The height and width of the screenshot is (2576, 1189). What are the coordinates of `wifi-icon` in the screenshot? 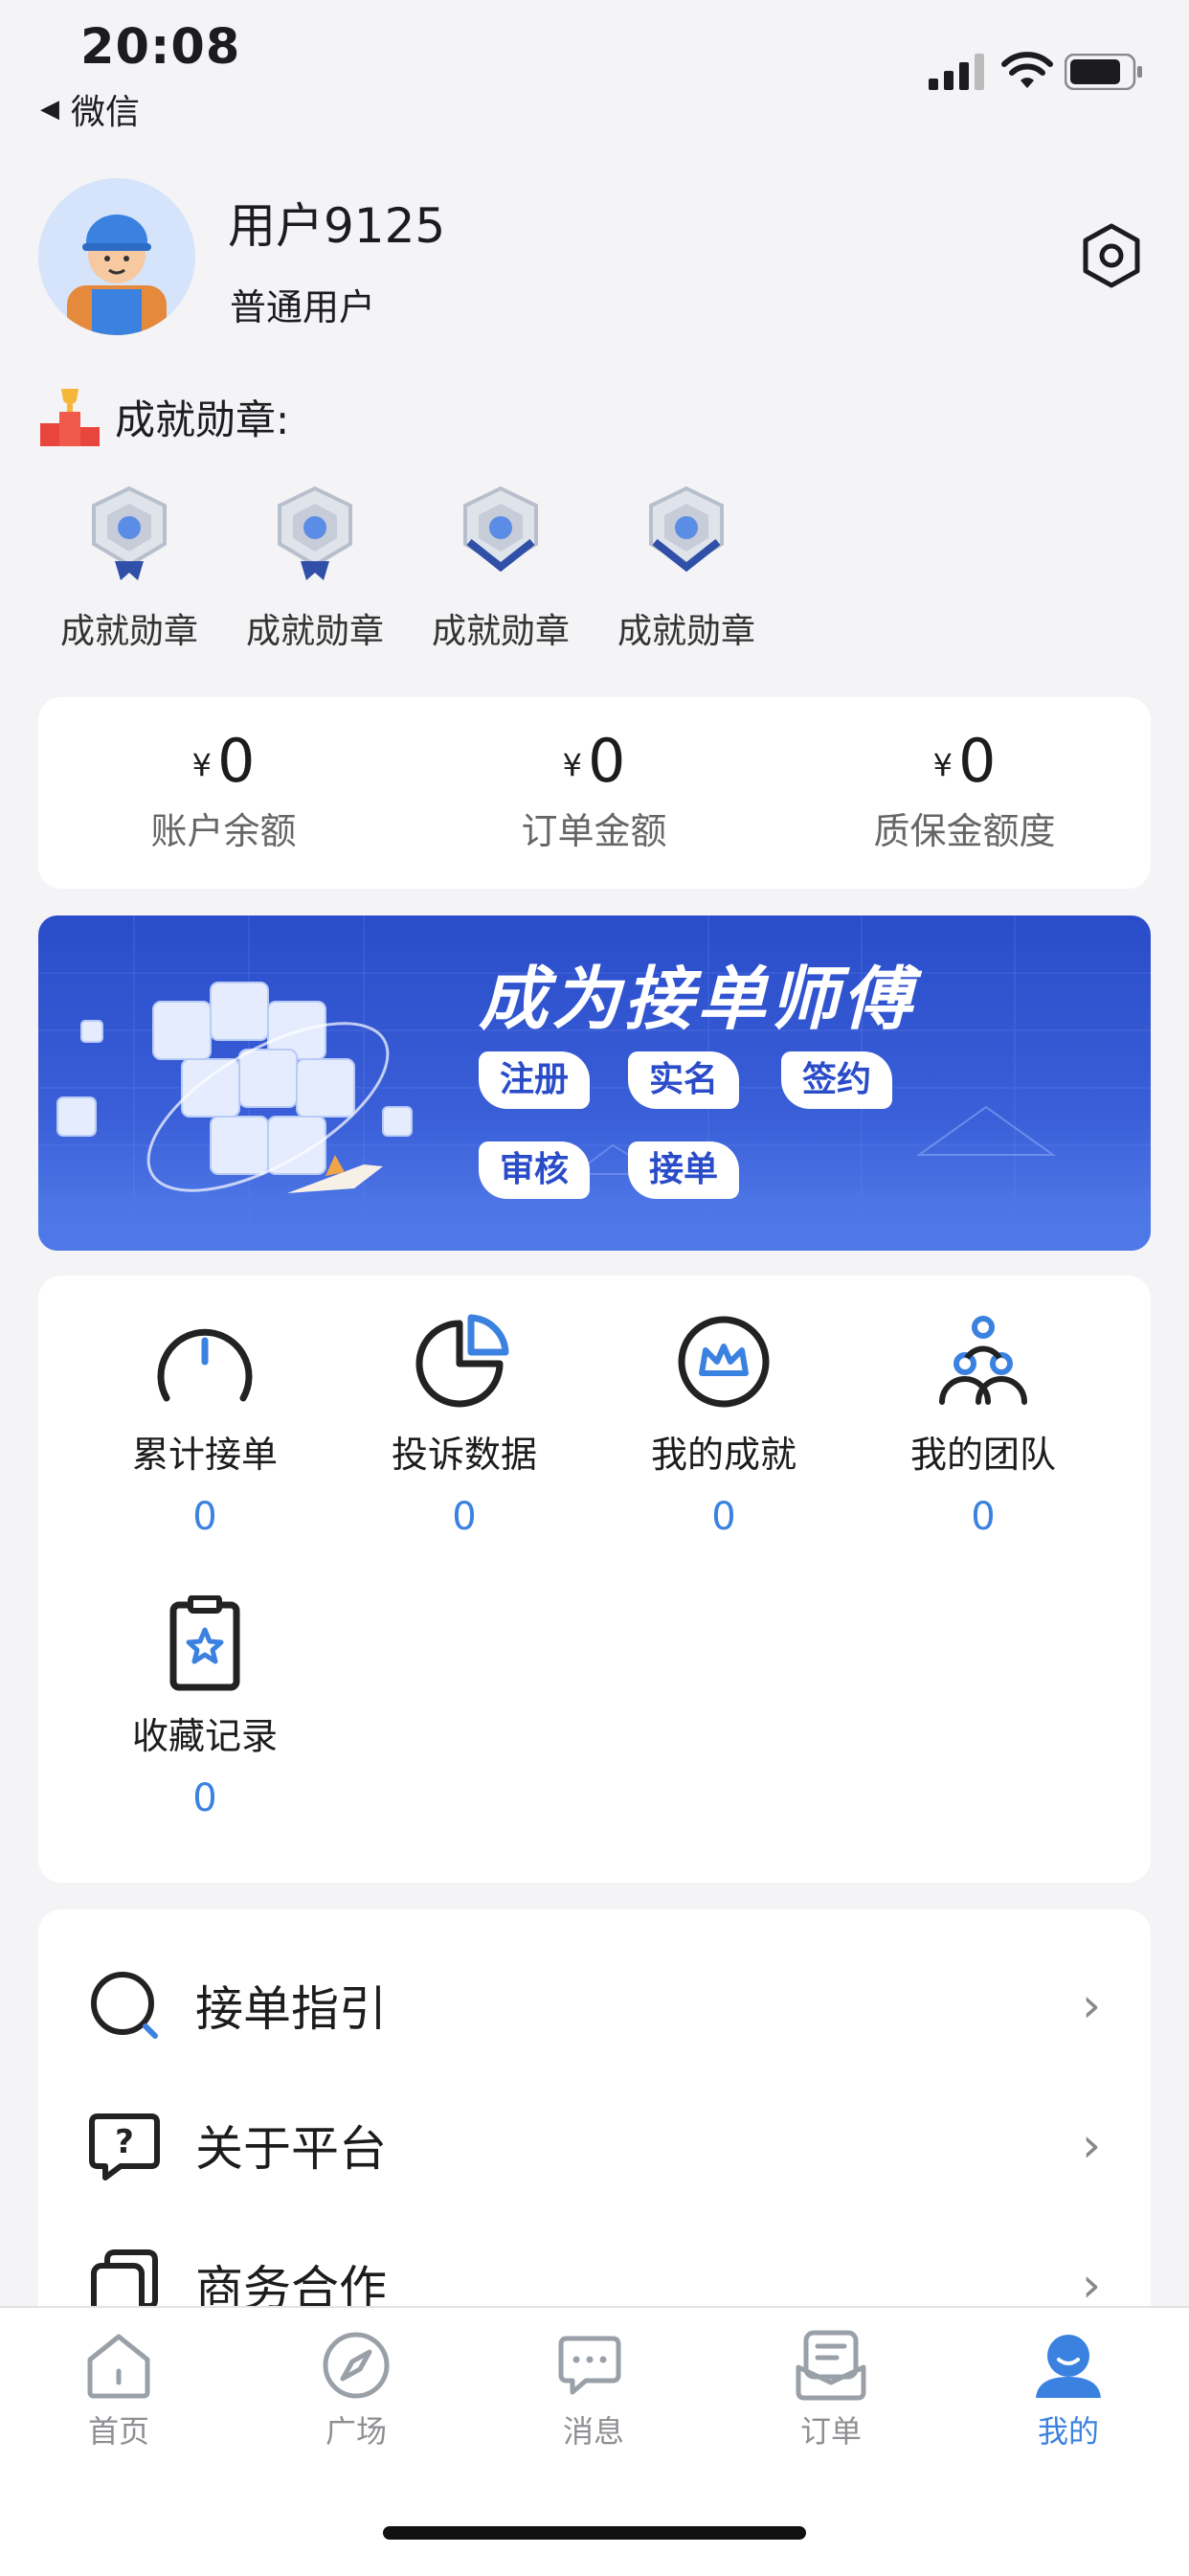 It's located at (1027, 70).